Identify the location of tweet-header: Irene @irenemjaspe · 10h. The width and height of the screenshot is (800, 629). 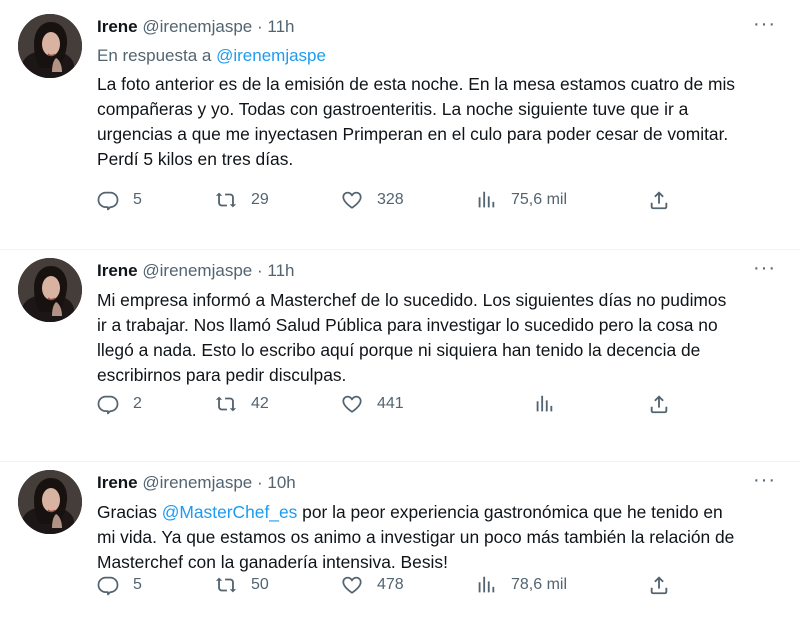
(436, 483).